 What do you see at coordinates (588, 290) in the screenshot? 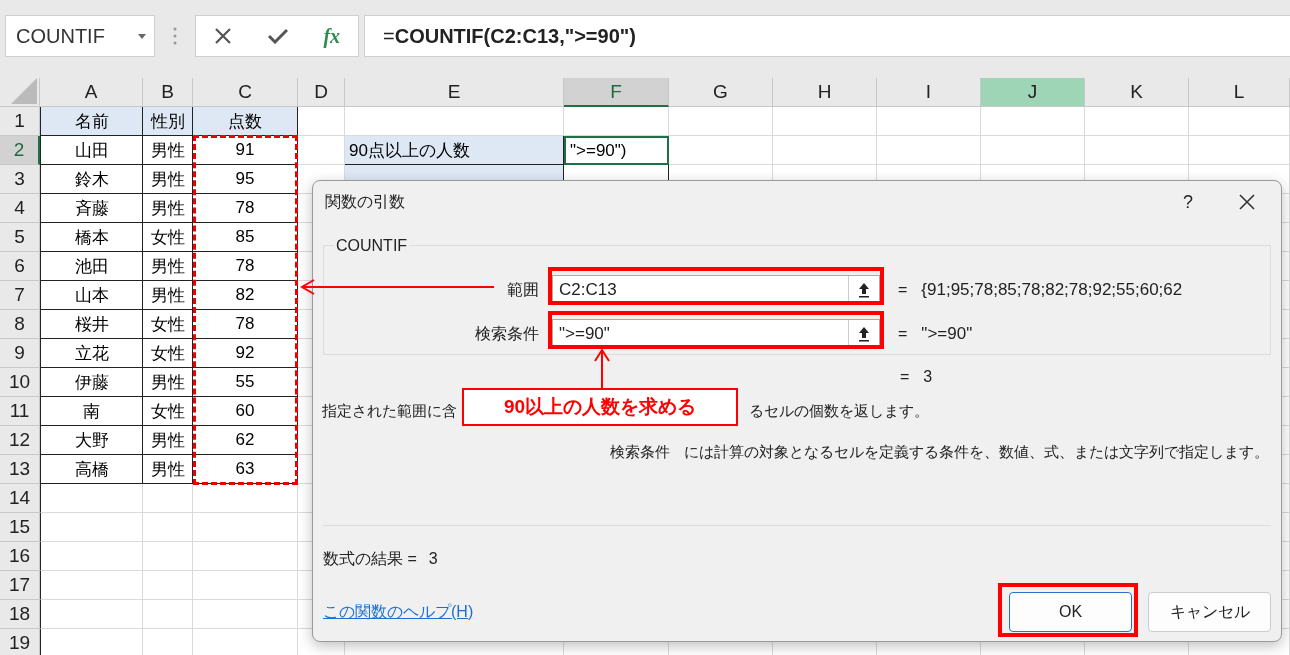
I see `argument-value: C2:C13` at bounding box center [588, 290].